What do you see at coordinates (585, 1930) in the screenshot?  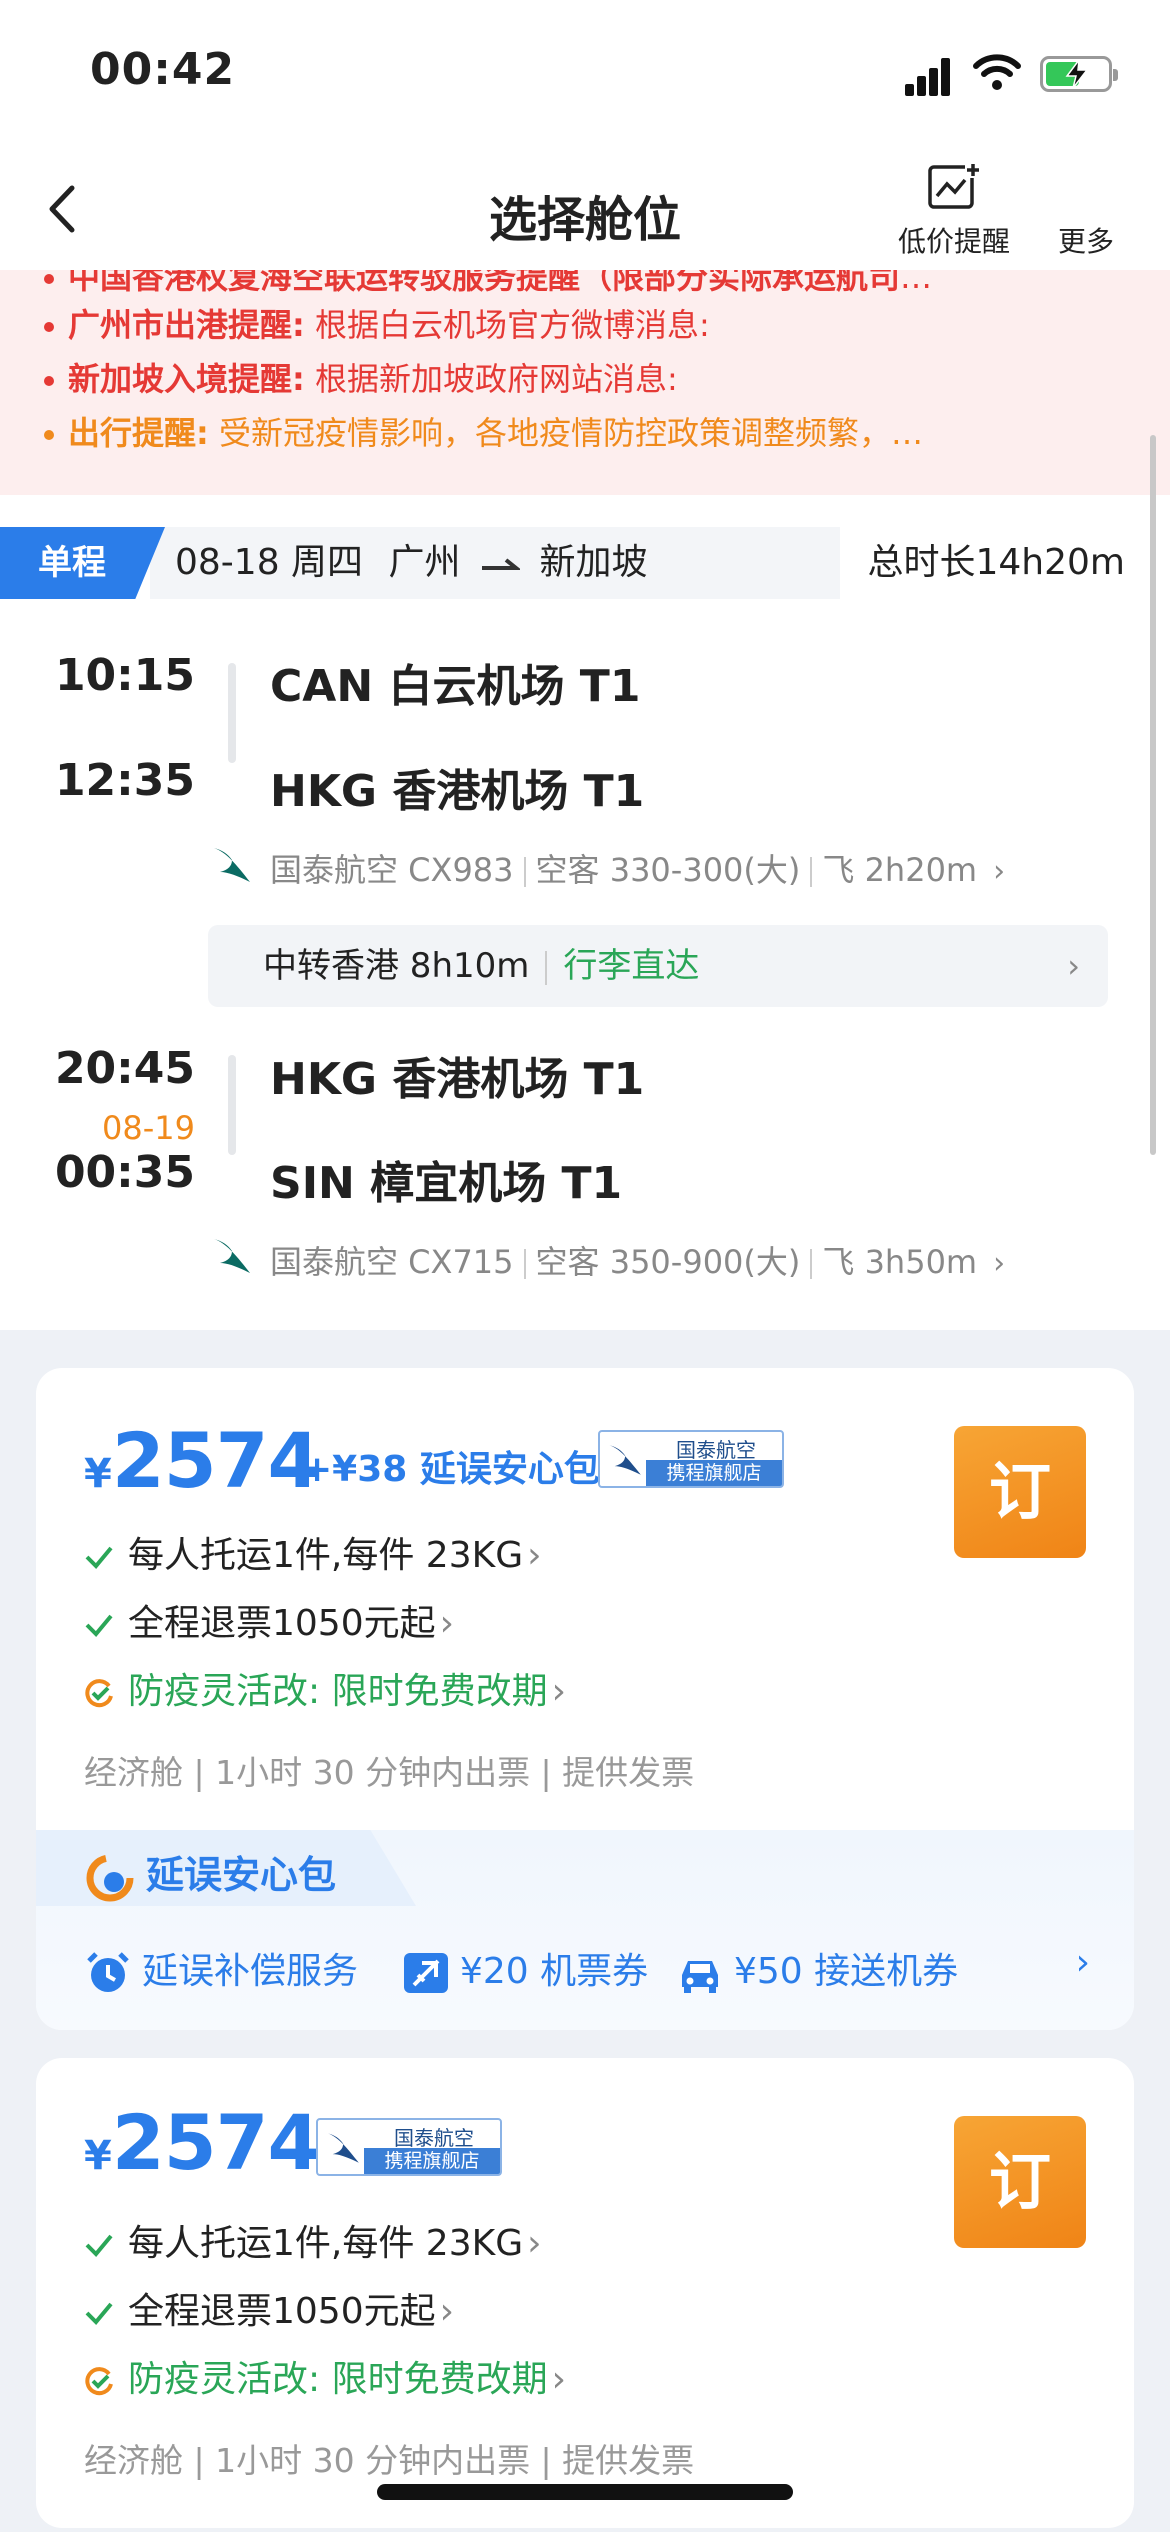 I see `delay-insurance-panel: 延误安心包 延误补偿服务 ¥20 机票券 ¥50 接送机券 ›` at bounding box center [585, 1930].